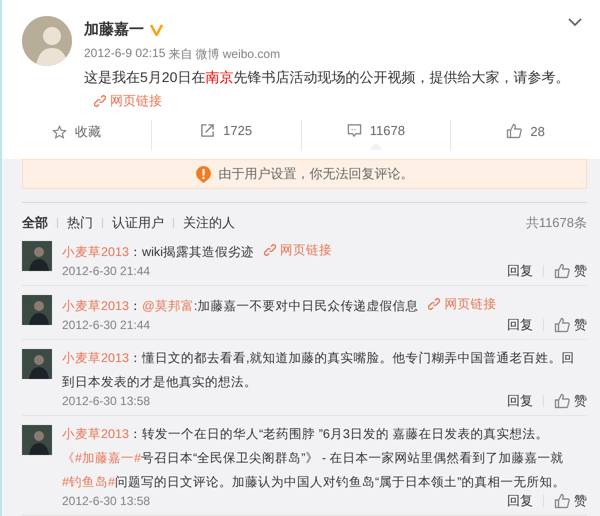  What do you see at coordinates (314, 458) in the screenshot?
I see `comment-text: 小麦草2013：转发一个在日的华人“老药围脖 ”6月3日发的 嘉藤在日发表的真实想法。 《#加藤嘉一#号召日本“全民保卫尖阁群岛”》 - 在日本一家网站里偶然看到了加藤嘉一就 #钓鱼岛#问题写的日文评论。加藤认为中国人对钓鱼岛“属于日本领土”的真相一无所知。` at bounding box center [314, 458].